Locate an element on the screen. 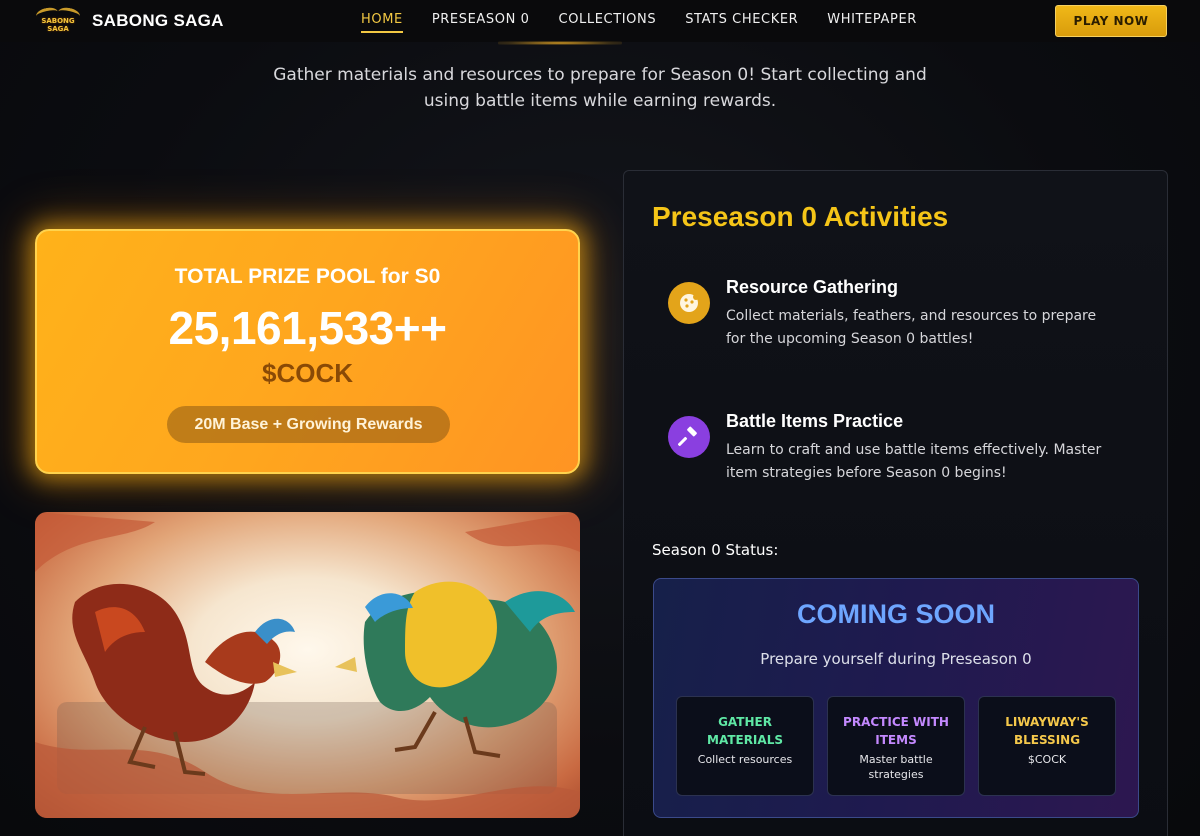  nav-preseason-0: PRESEASON 0 is located at coordinates (481, 21).